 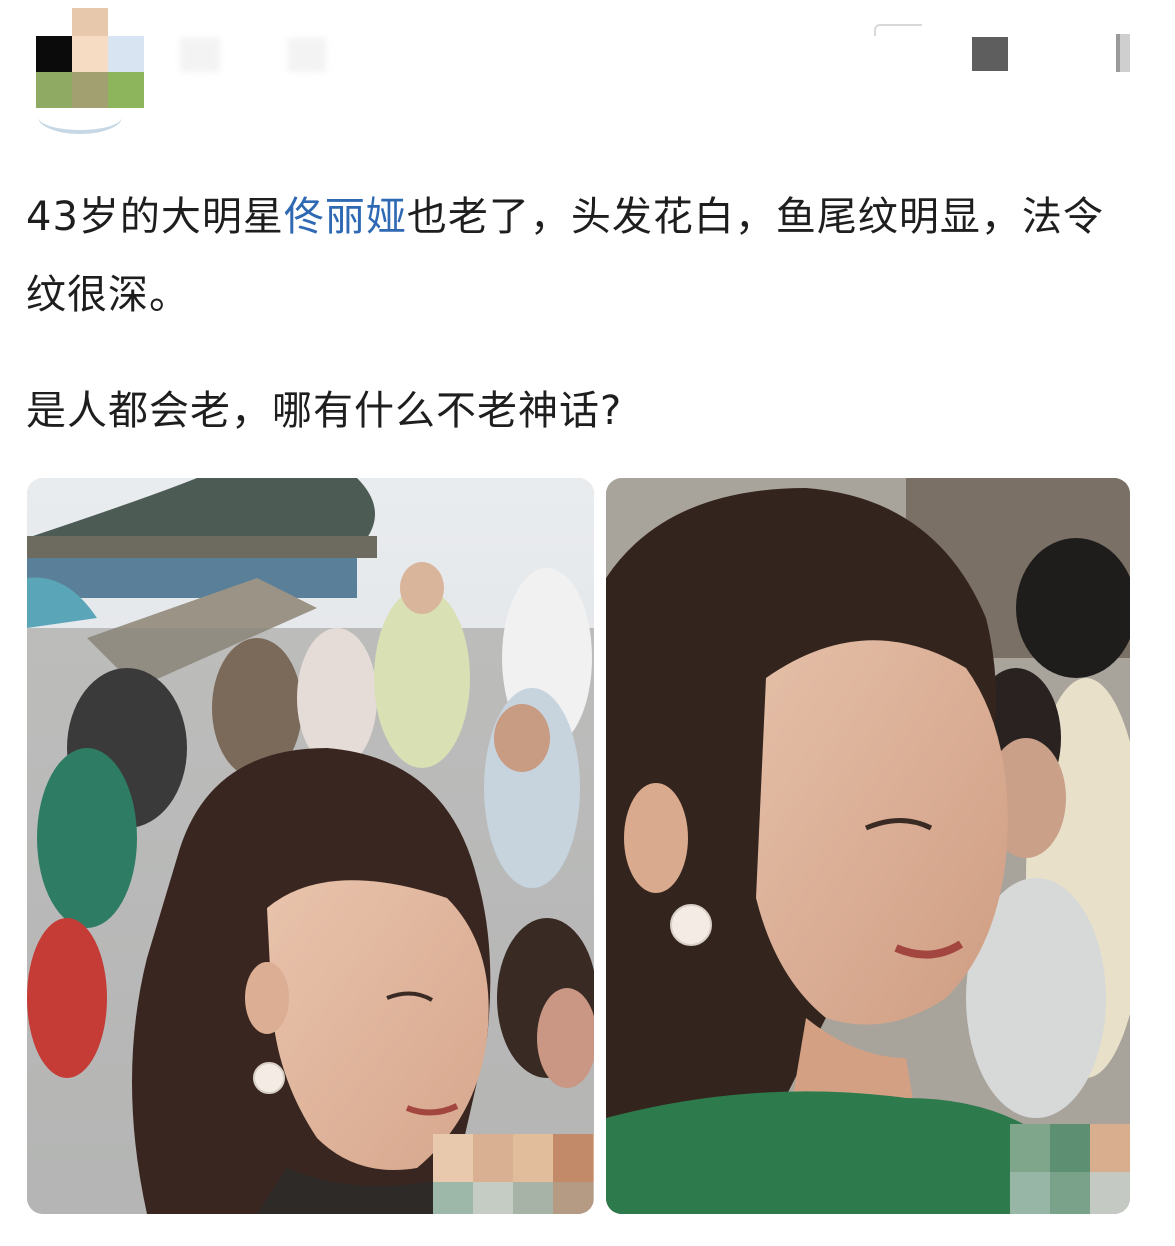 I want to click on username-blurred, so click(x=200, y=55).